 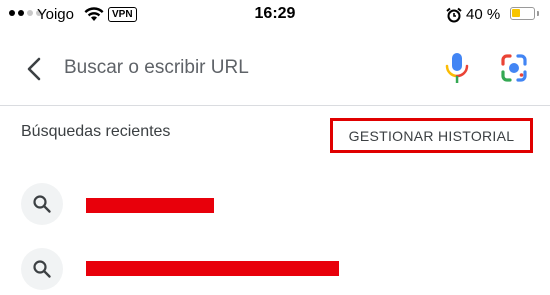 What do you see at coordinates (35, 69) in the screenshot?
I see `back-arrow-icon` at bounding box center [35, 69].